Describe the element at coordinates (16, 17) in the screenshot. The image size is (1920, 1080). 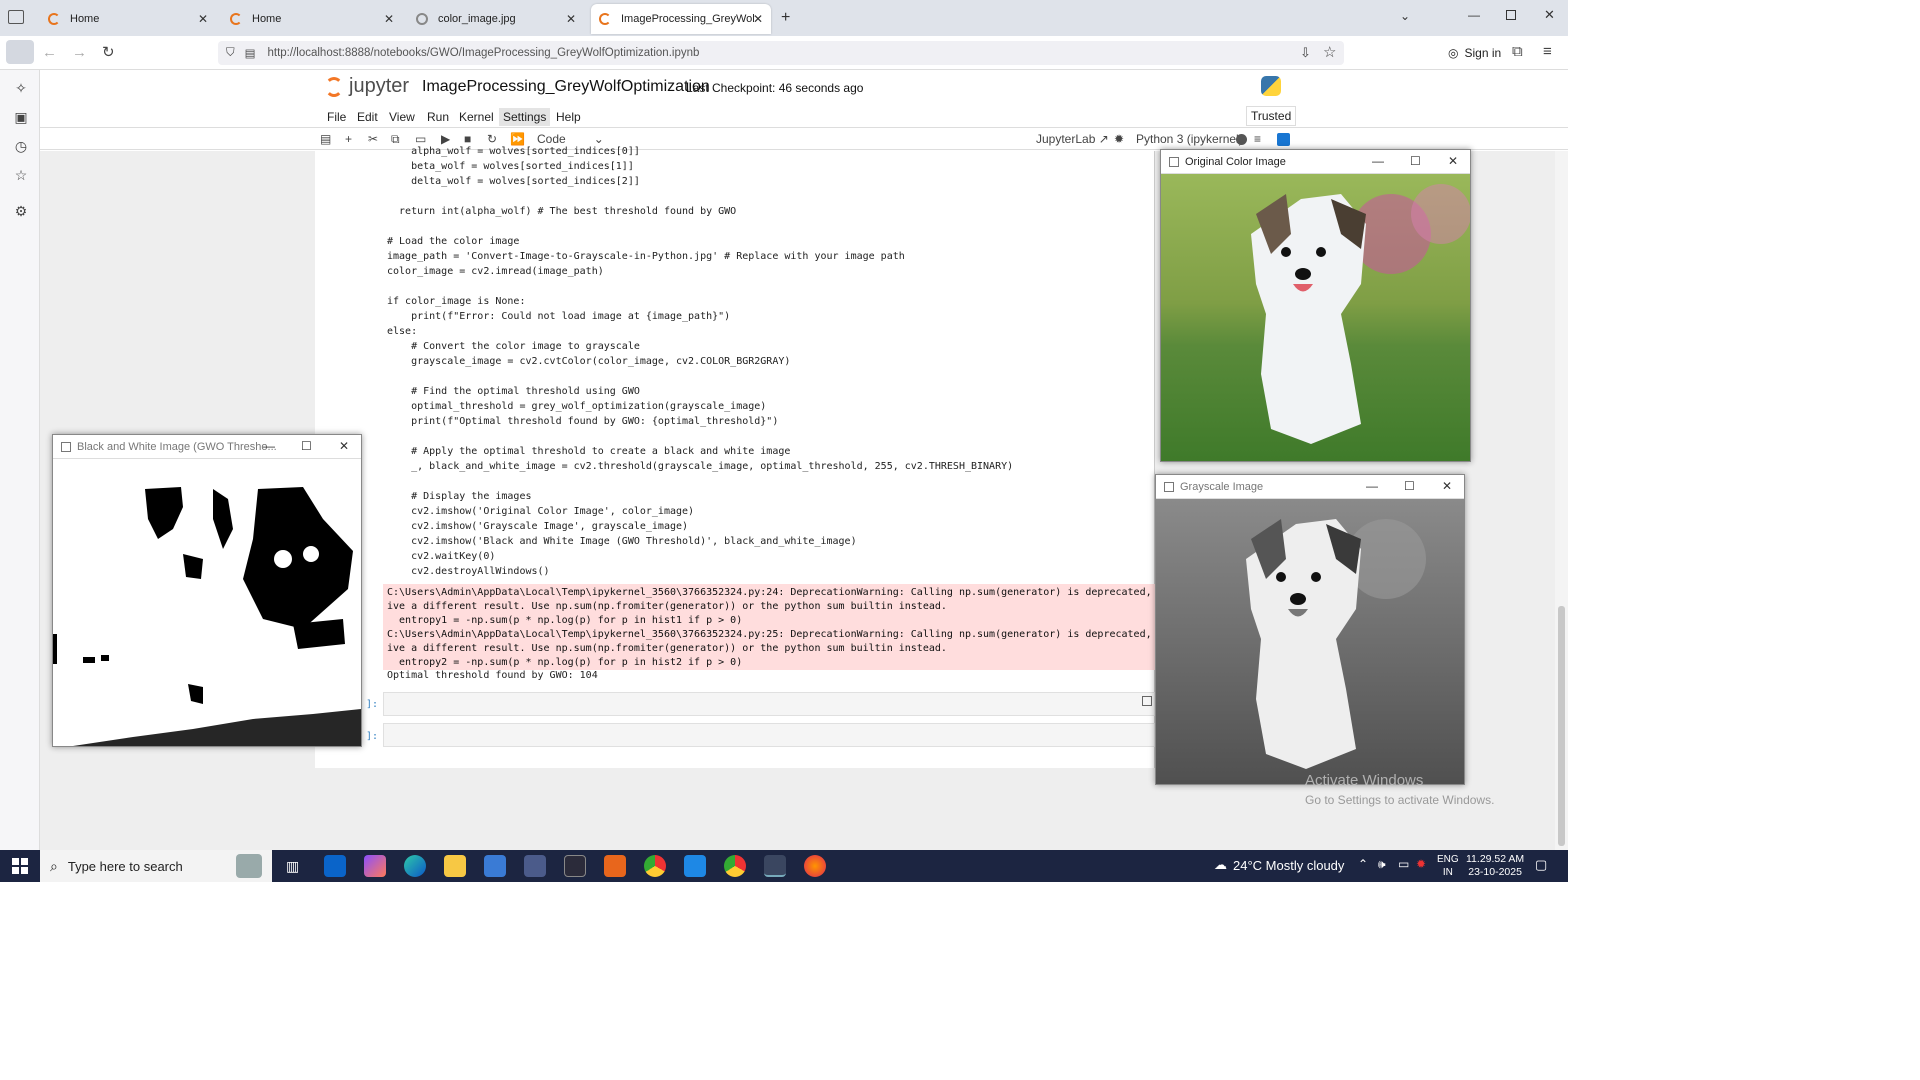
I see `tab-overview-icon` at that location.